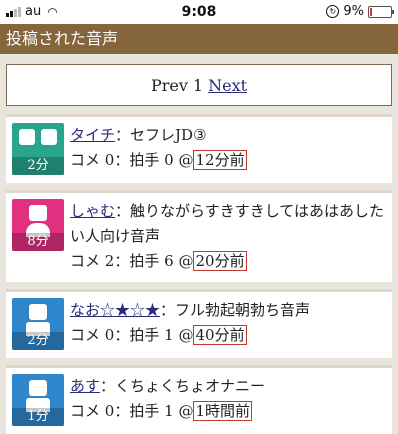 The height and width of the screenshot is (434, 398). Describe the element at coordinates (190, 386) in the screenshot. I see `post-title: くちょくちょオナニー` at that location.